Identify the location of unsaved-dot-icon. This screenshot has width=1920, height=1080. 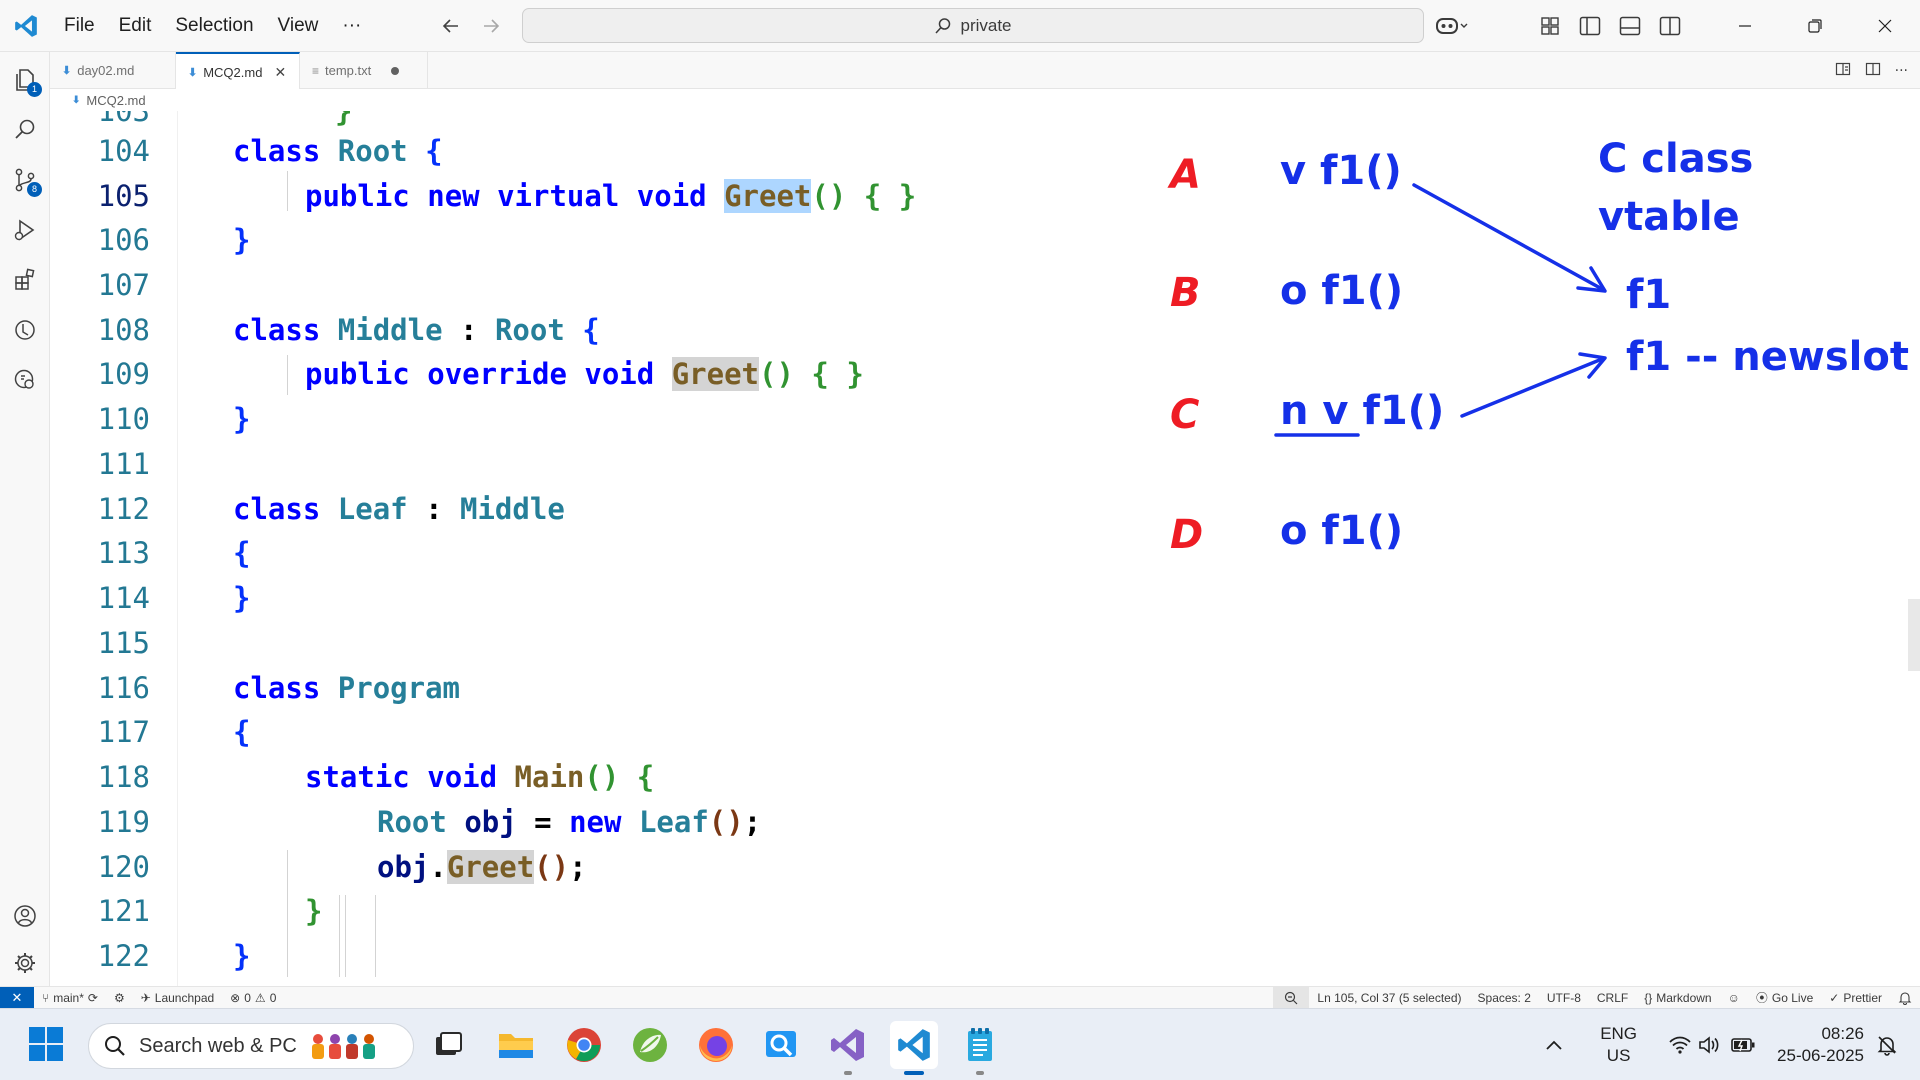
(395, 70).